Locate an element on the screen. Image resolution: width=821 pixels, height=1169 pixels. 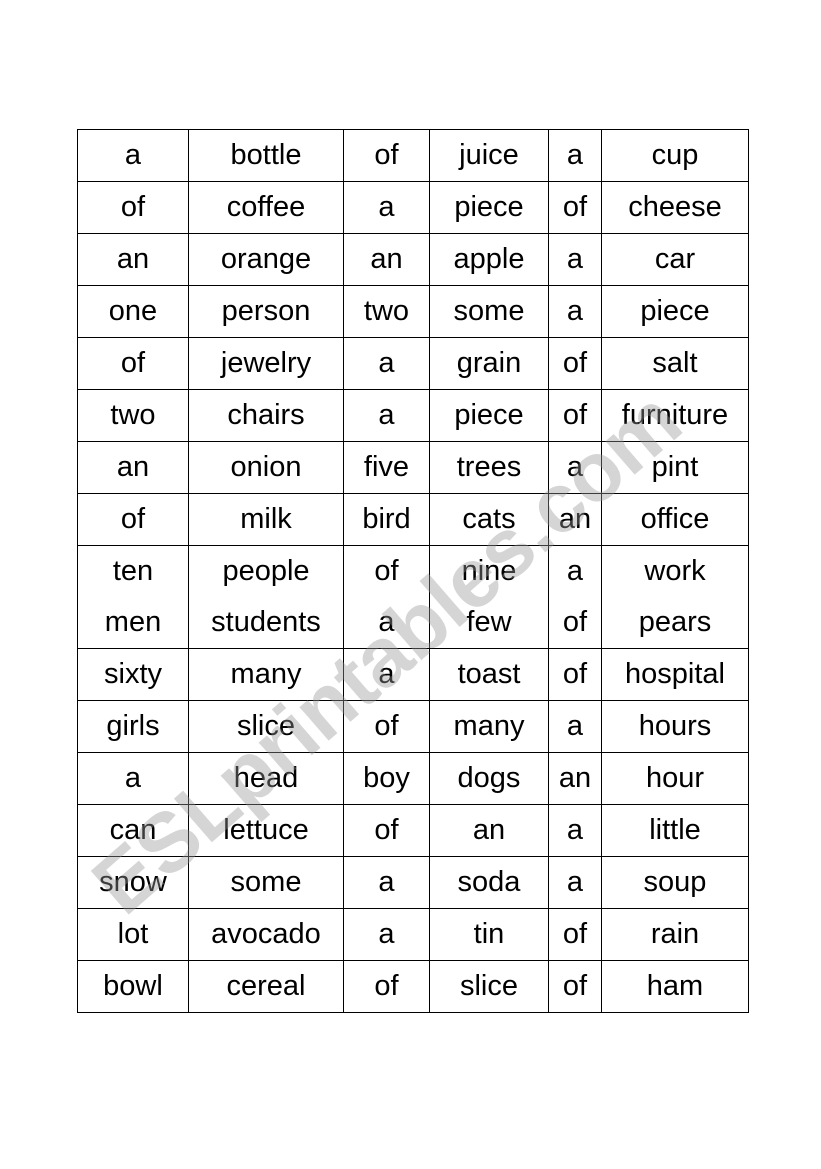
table-row: lot avocado a tin of rain is located at coordinates (413, 934).